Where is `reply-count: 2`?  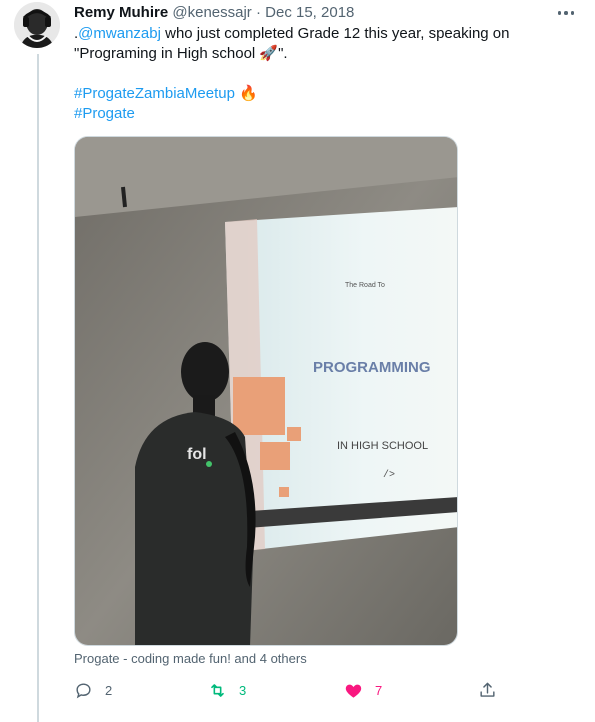 reply-count: 2 is located at coordinates (109, 690).